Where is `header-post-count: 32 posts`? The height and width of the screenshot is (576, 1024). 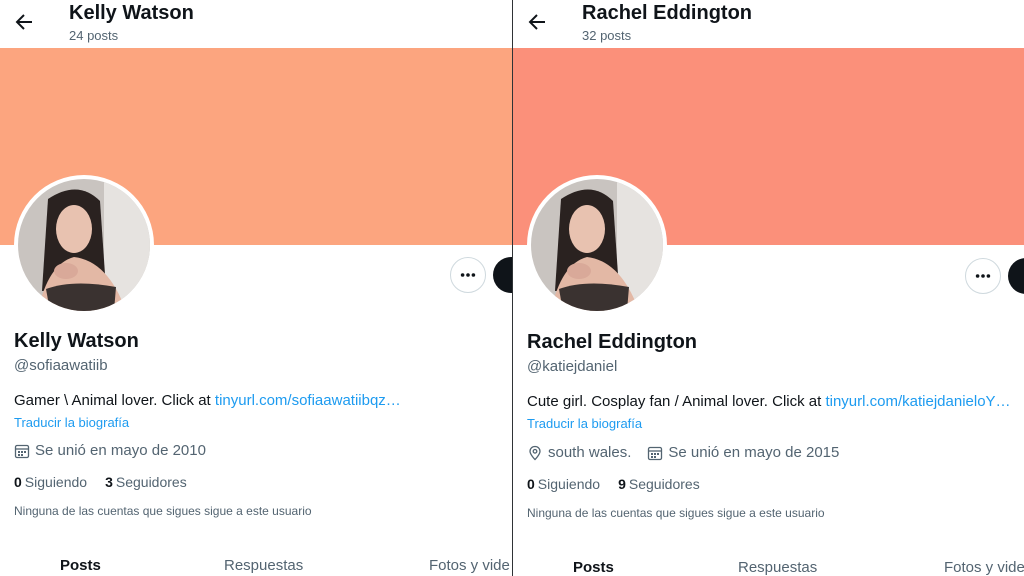 header-post-count: 32 posts is located at coordinates (607, 35).